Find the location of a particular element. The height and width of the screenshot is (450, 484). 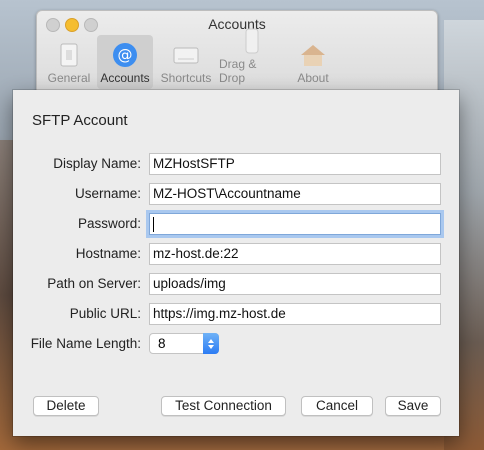

tab-about-label: About is located at coordinates (313, 78).